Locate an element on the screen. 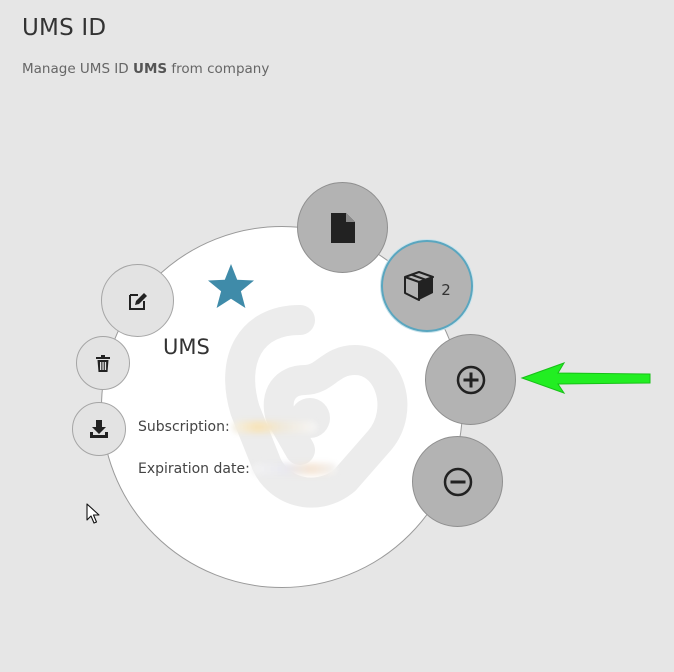 This screenshot has height=672, width=674. document-button is located at coordinates (342, 227).